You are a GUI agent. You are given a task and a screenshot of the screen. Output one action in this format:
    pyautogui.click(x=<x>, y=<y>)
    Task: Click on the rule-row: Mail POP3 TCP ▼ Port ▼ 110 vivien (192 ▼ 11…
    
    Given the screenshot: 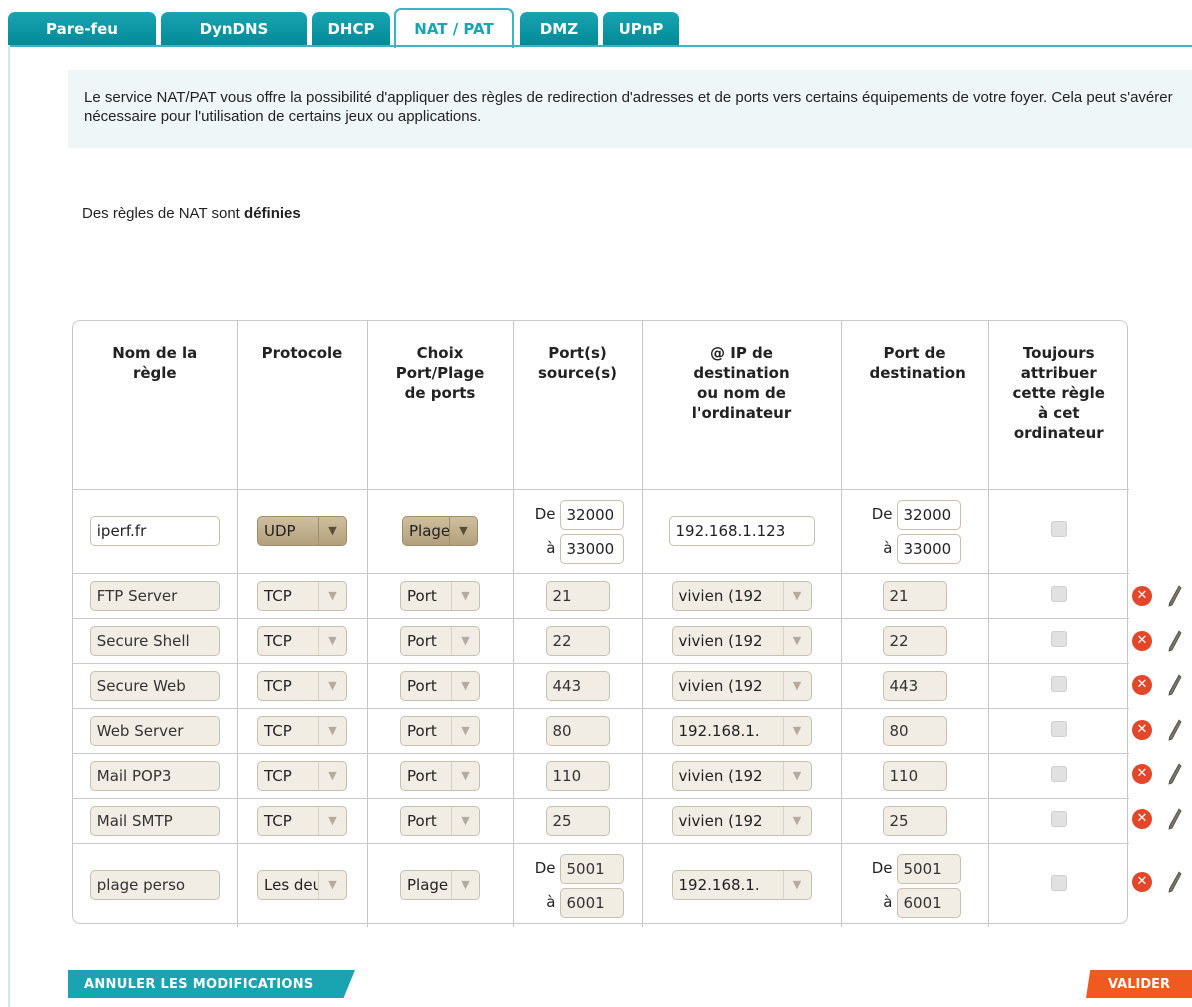 What is the action you would take?
    pyautogui.click(x=601, y=776)
    